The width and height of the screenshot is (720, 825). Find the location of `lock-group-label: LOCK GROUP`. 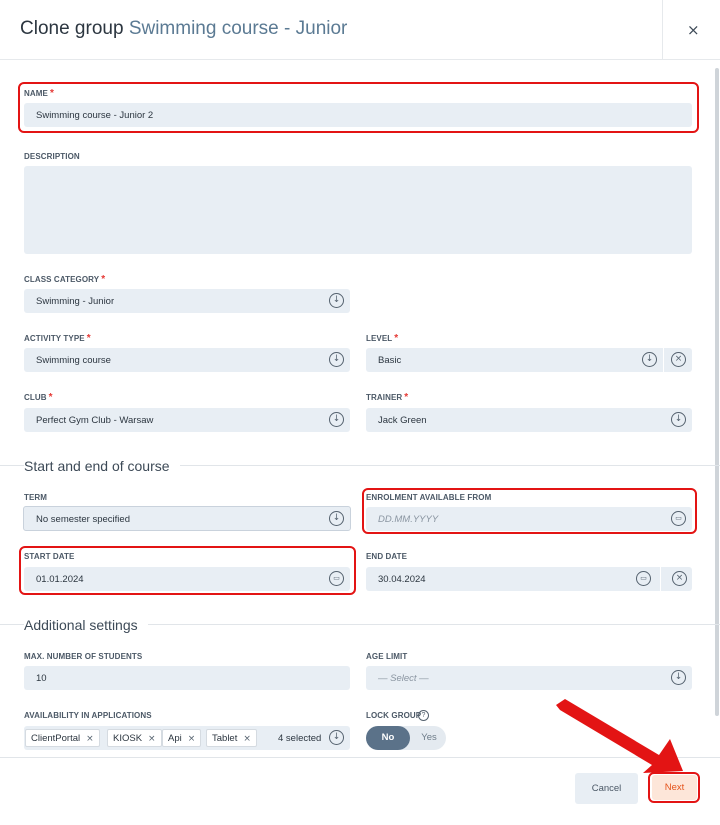

lock-group-label: LOCK GROUP is located at coordinates (394, 715).